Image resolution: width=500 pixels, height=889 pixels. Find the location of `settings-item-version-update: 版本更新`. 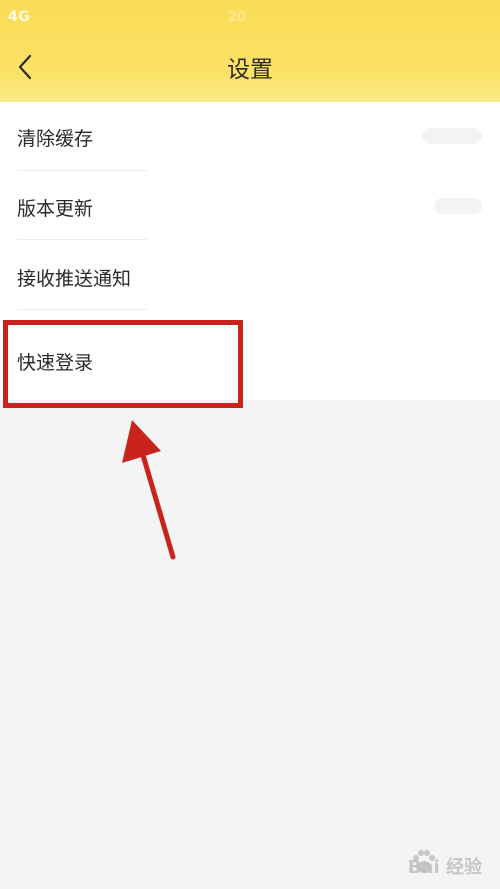

settings-item-version-update: 版本更新 is located at coordinates (250, 205).